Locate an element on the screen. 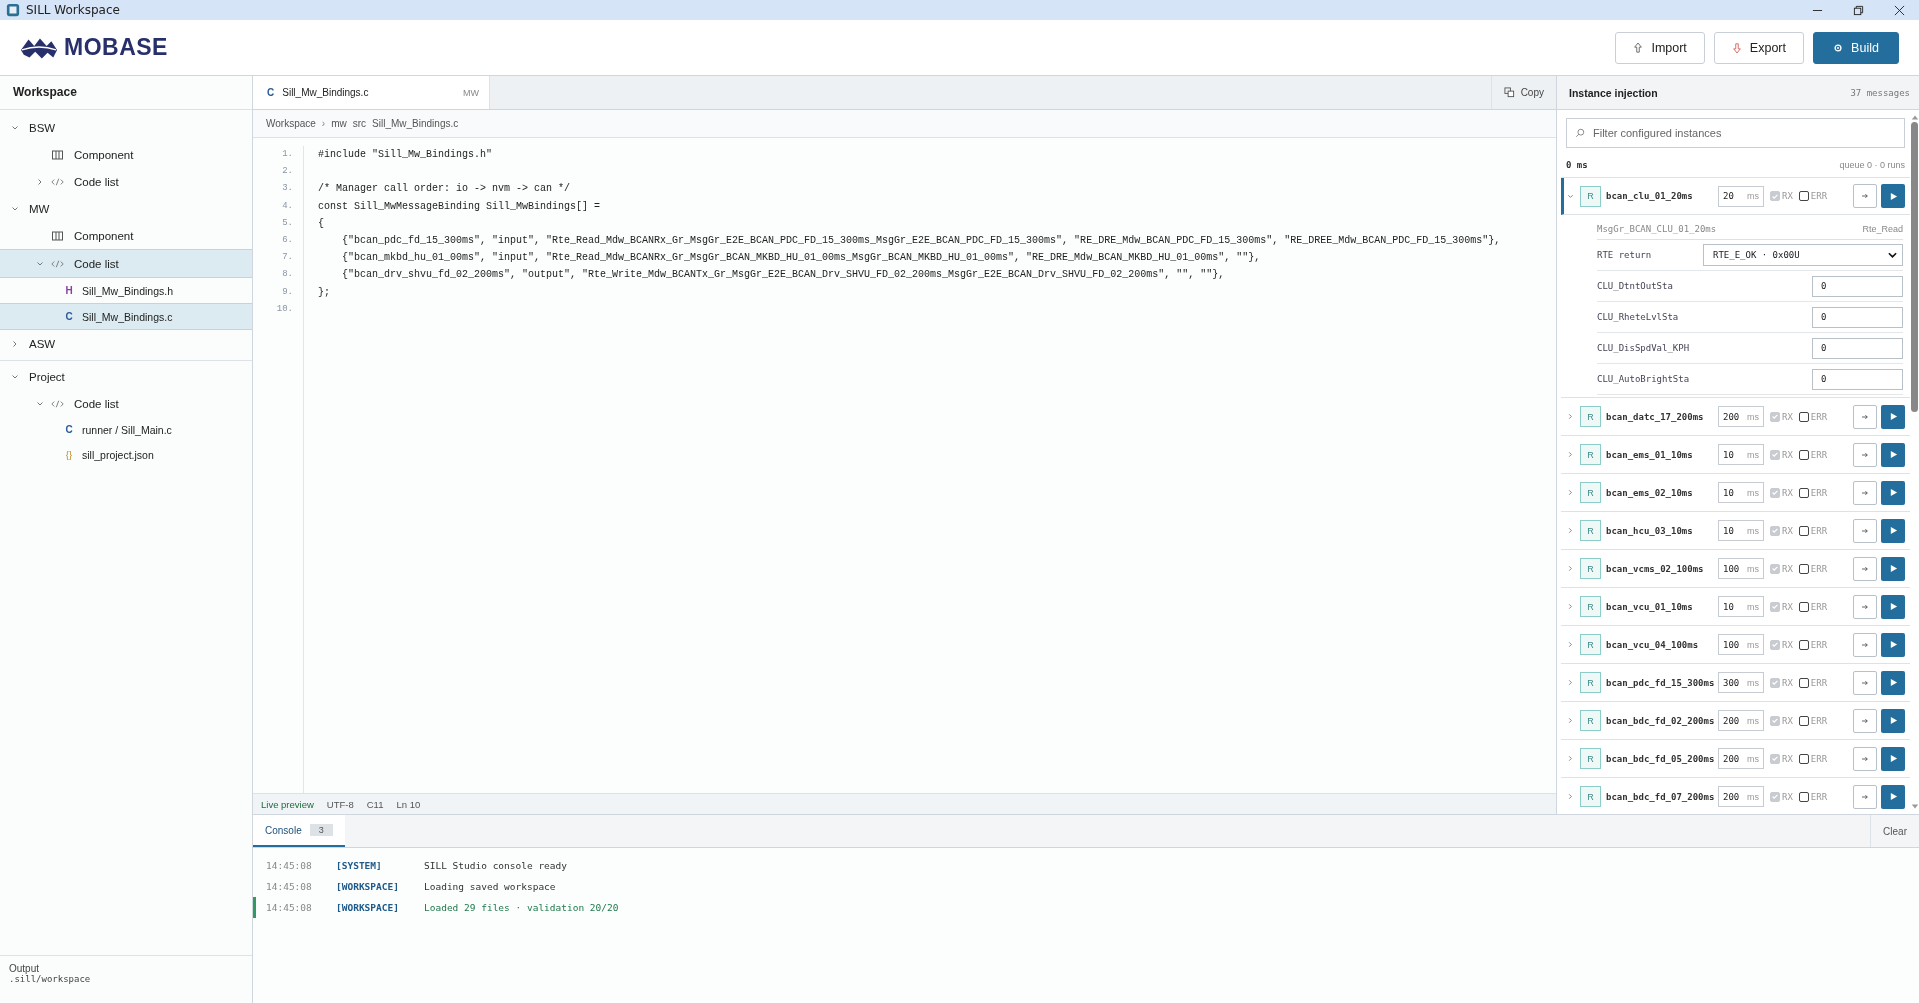 Image resolution: width=1919 pixels, height=1003 pixels. breadcrumb-item: mw is located at coordinates (339, 123).